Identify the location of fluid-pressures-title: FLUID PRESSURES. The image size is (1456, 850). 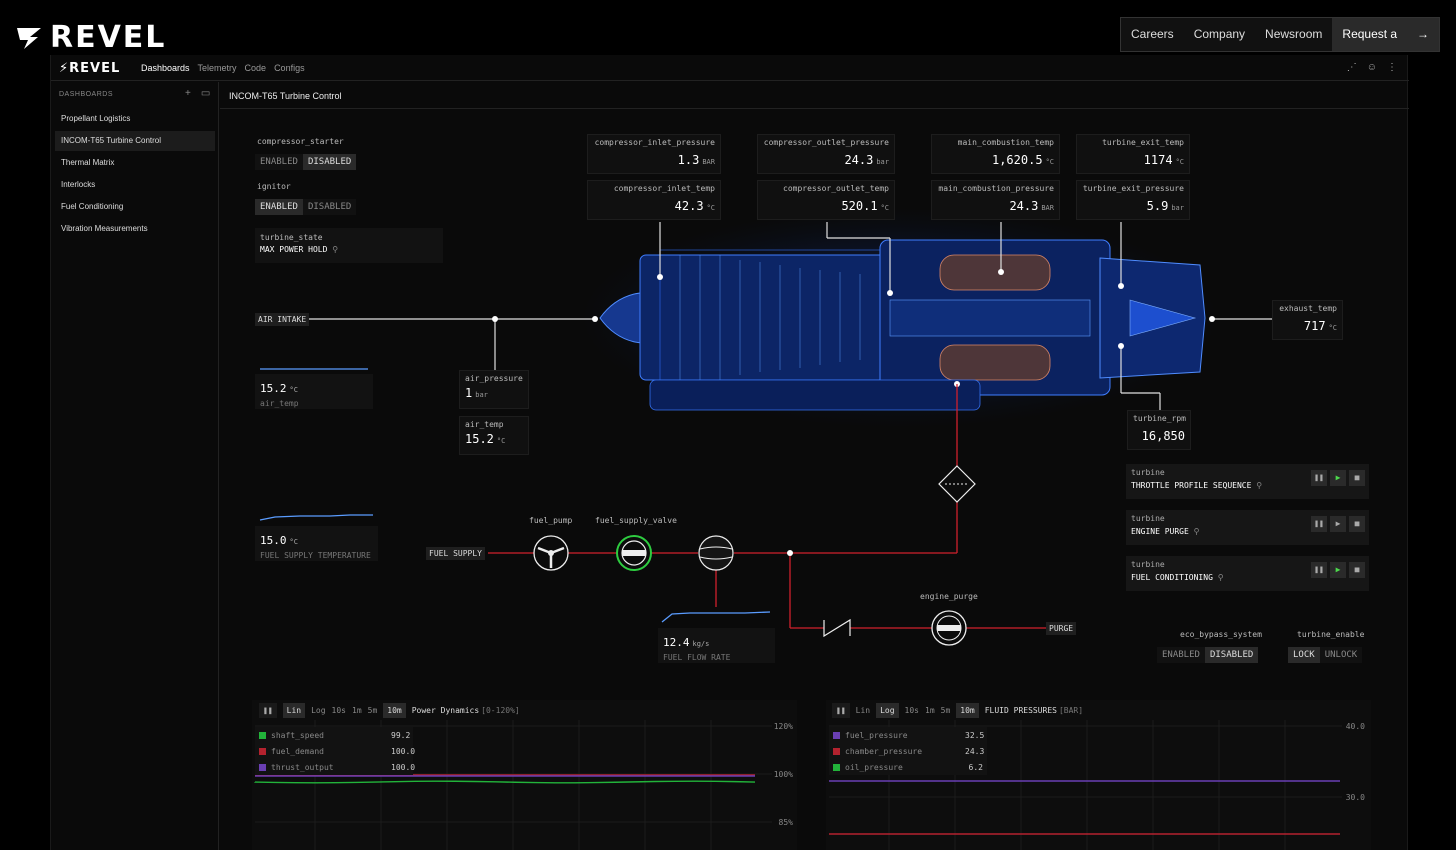
(1020, 710).